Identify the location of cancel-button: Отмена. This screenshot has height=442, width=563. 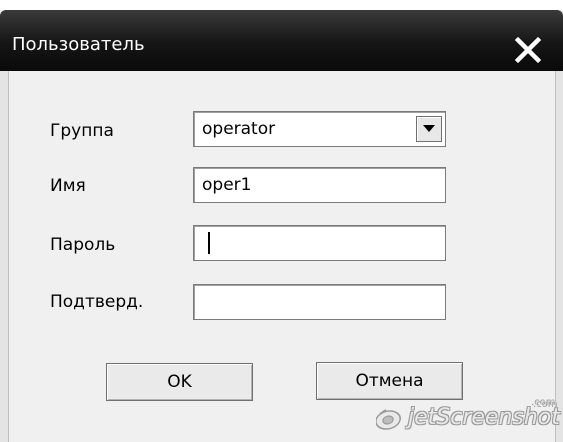
(389, 381).